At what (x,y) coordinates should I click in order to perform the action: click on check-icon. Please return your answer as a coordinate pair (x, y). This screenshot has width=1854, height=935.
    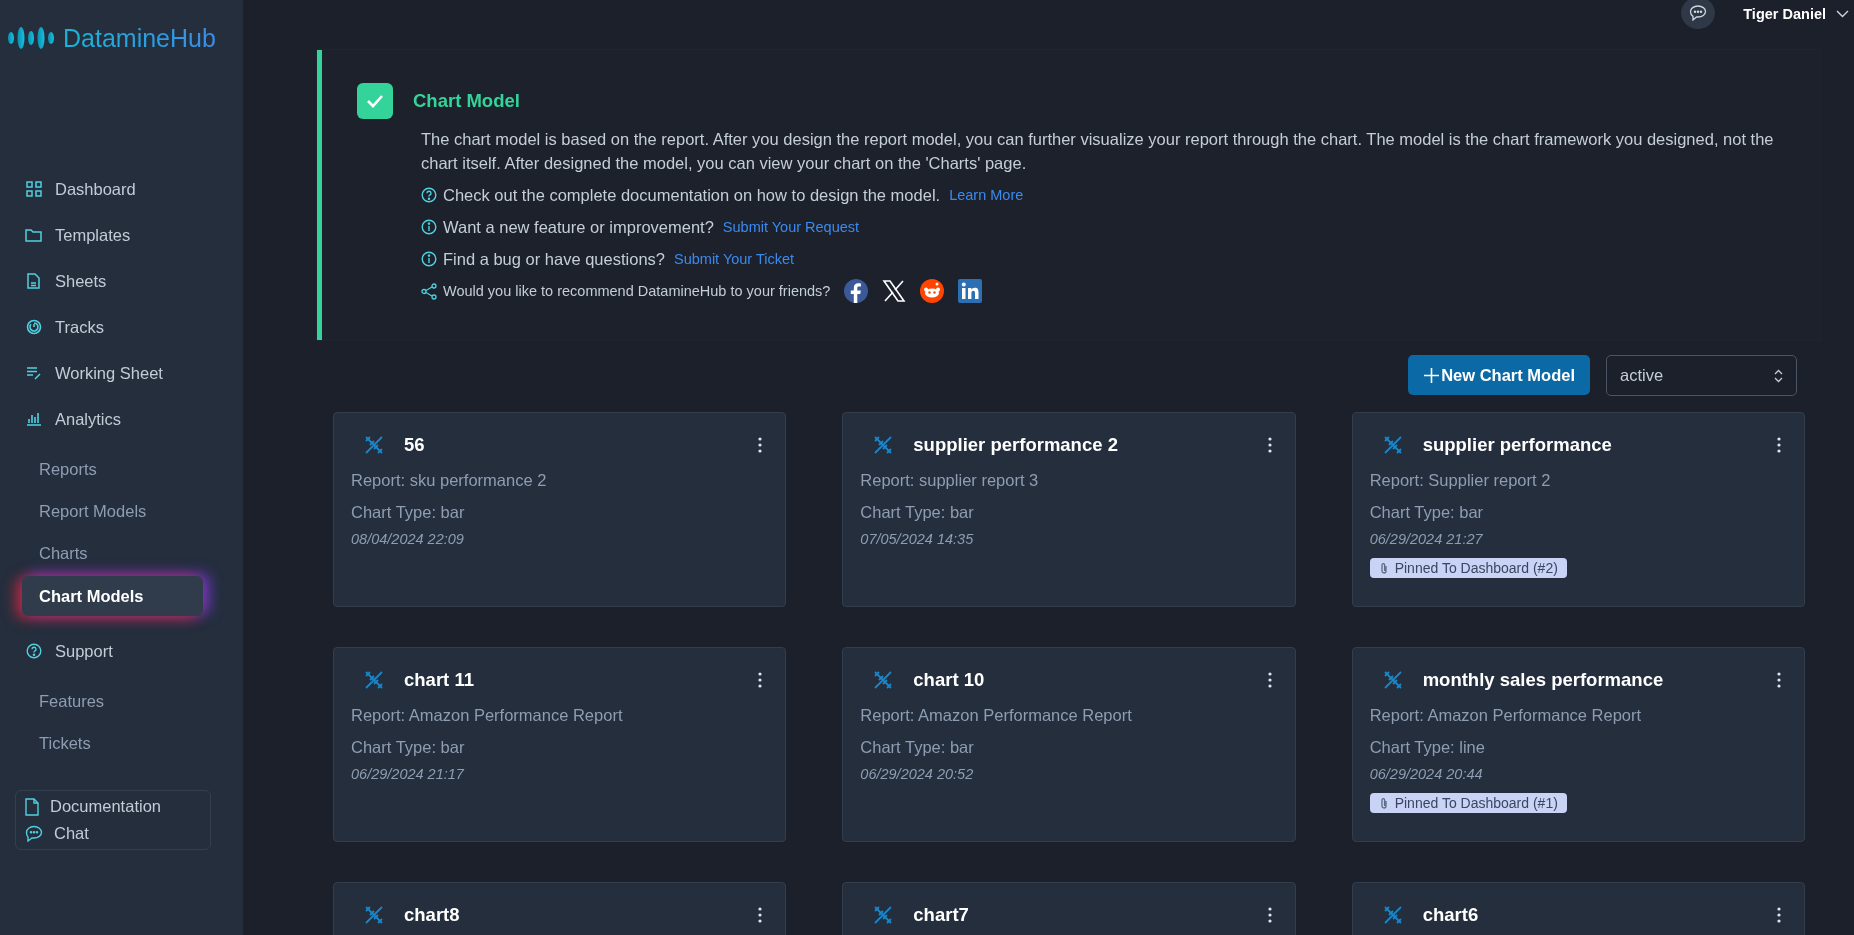
    Looking at the image, I should click on (375, 101).